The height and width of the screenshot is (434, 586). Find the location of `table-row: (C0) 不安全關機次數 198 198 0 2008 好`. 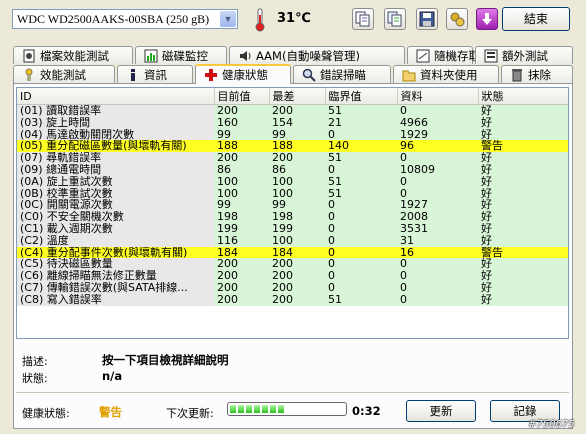

table-row: (C0) 不安全關機次數 198 198 0 2008 好 is located at coordinates (292, 217).